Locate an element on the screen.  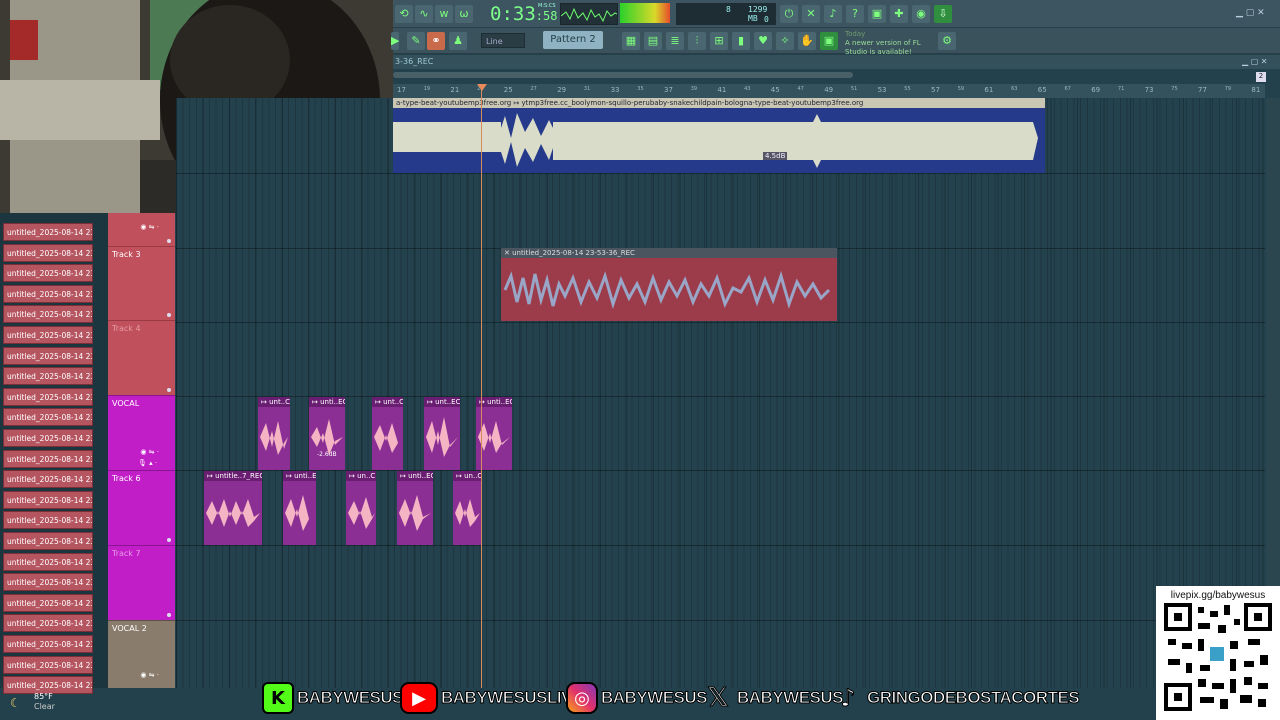
chat-icon: ◉ is located at coordinates (921, 14).